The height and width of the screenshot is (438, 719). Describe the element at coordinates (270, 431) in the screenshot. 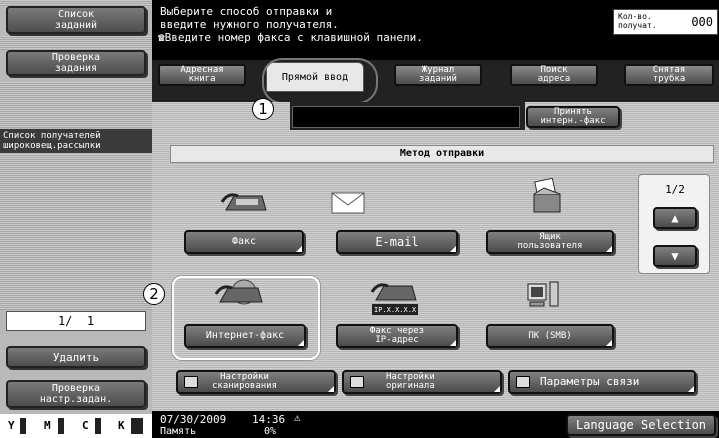

I see `memory-value: 0%` at that location.